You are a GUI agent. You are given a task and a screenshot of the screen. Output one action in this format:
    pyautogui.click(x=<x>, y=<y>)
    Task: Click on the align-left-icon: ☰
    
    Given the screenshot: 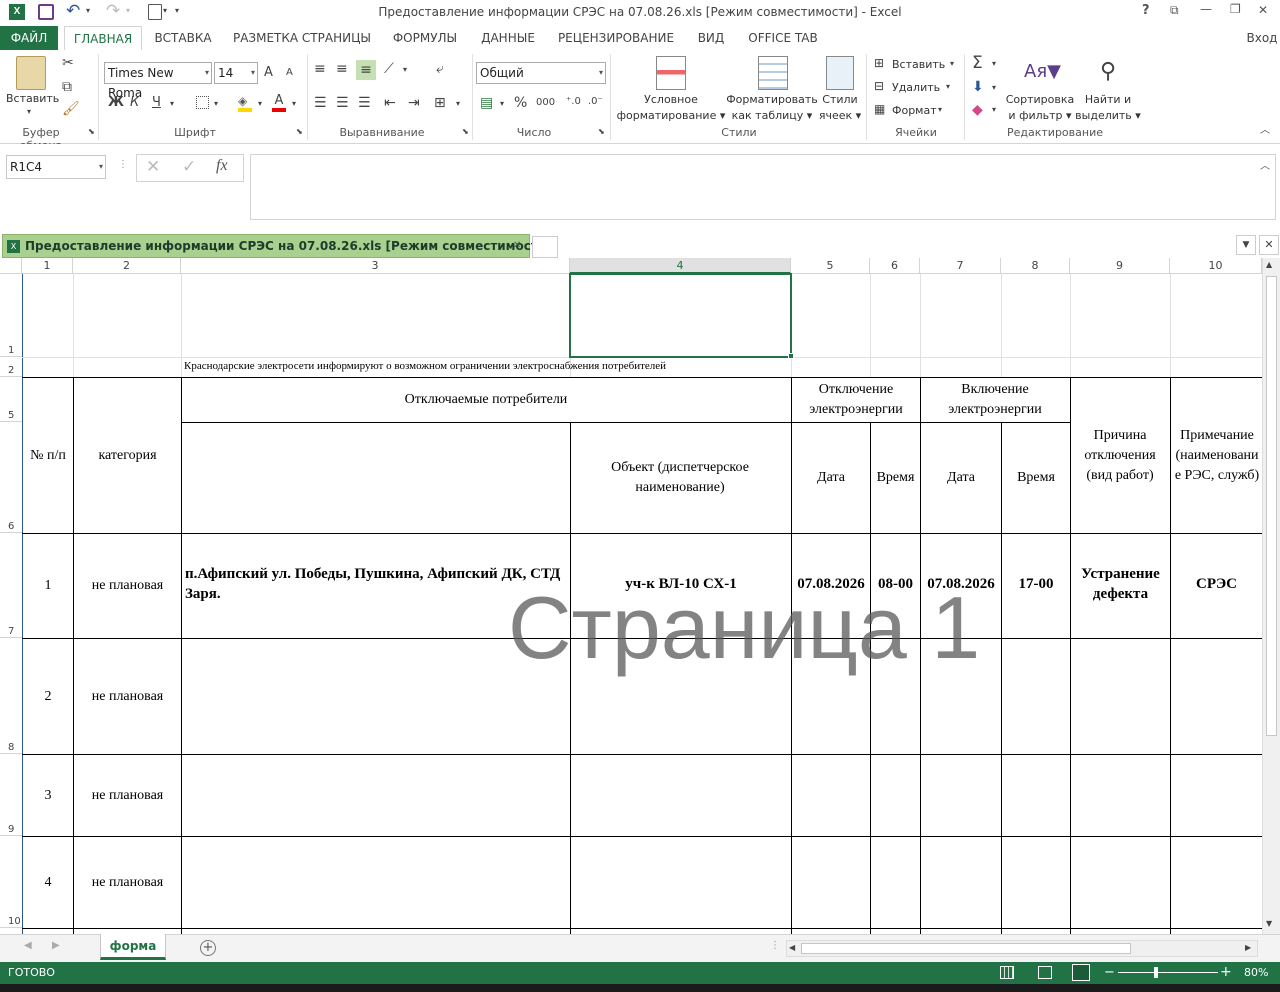 What is the action you would take?
    pyautogui.click(x=320, y=103)
    